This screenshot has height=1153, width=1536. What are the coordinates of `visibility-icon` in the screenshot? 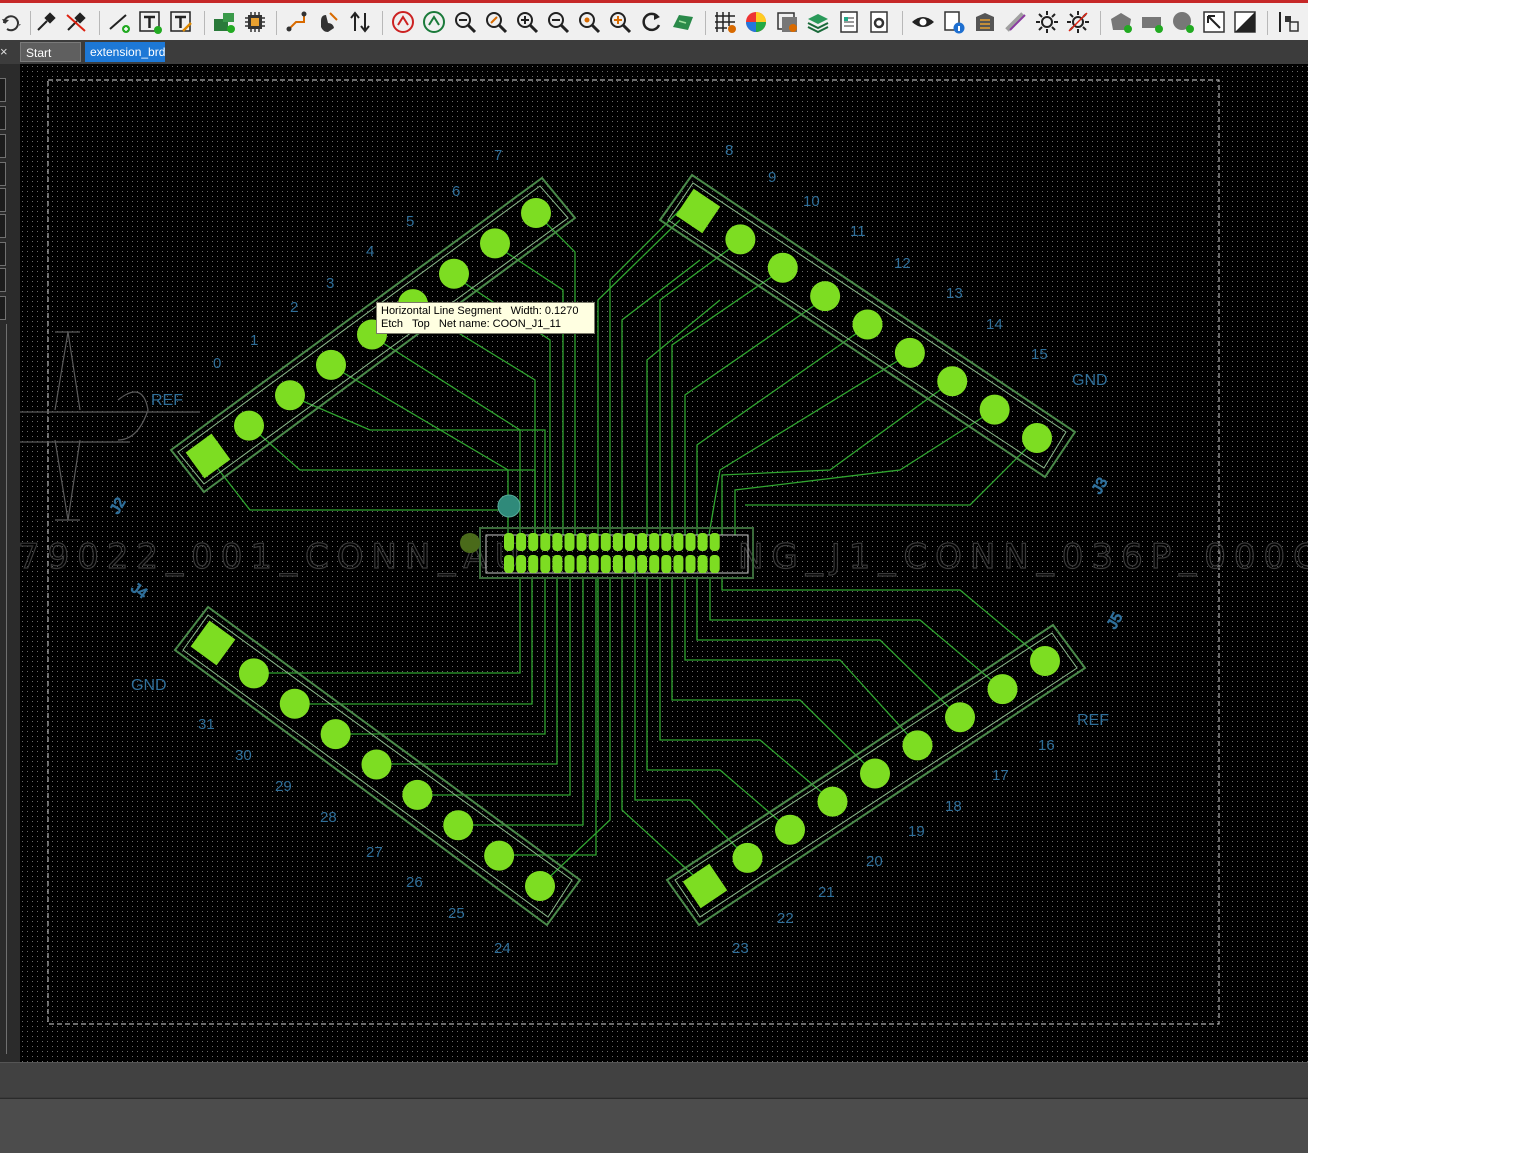 It's located at (923, 22).